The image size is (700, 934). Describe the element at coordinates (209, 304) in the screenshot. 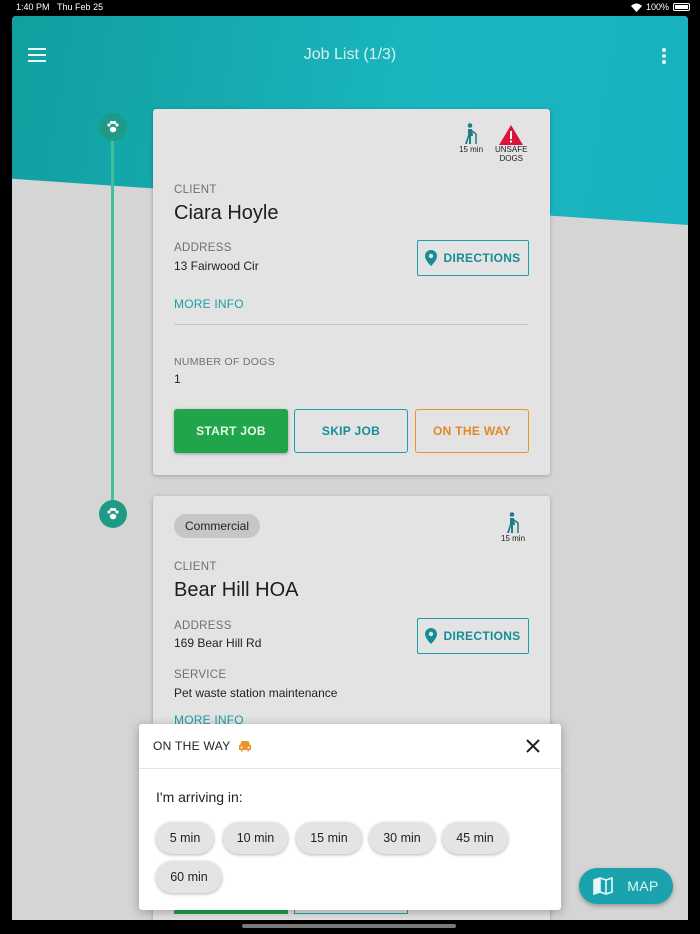

I see `more-info-link: MORE INFO` at that location.